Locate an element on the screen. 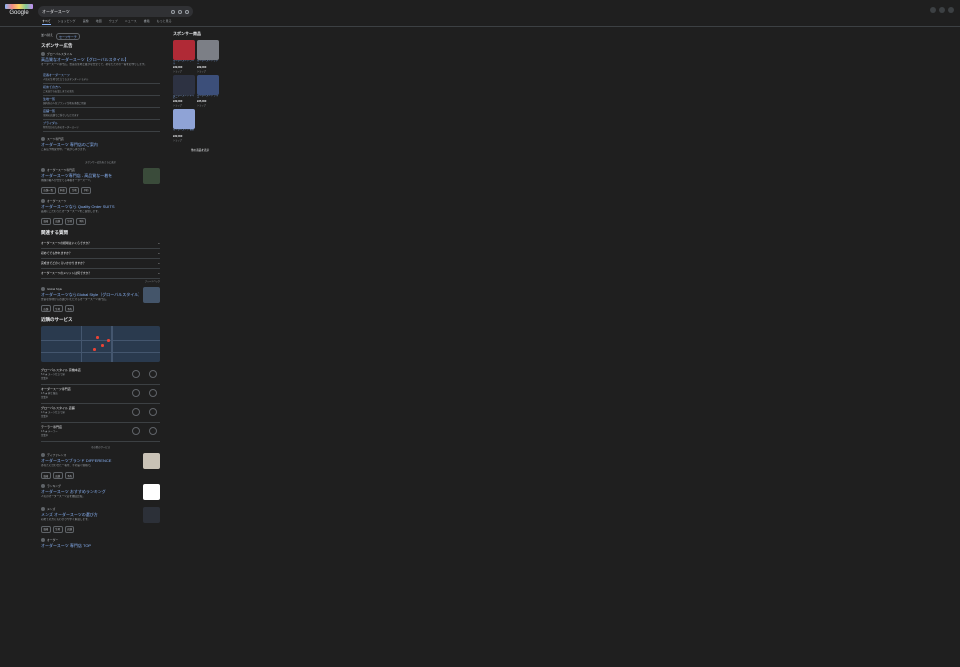  settings-icon is located at coordinates (933, 10).